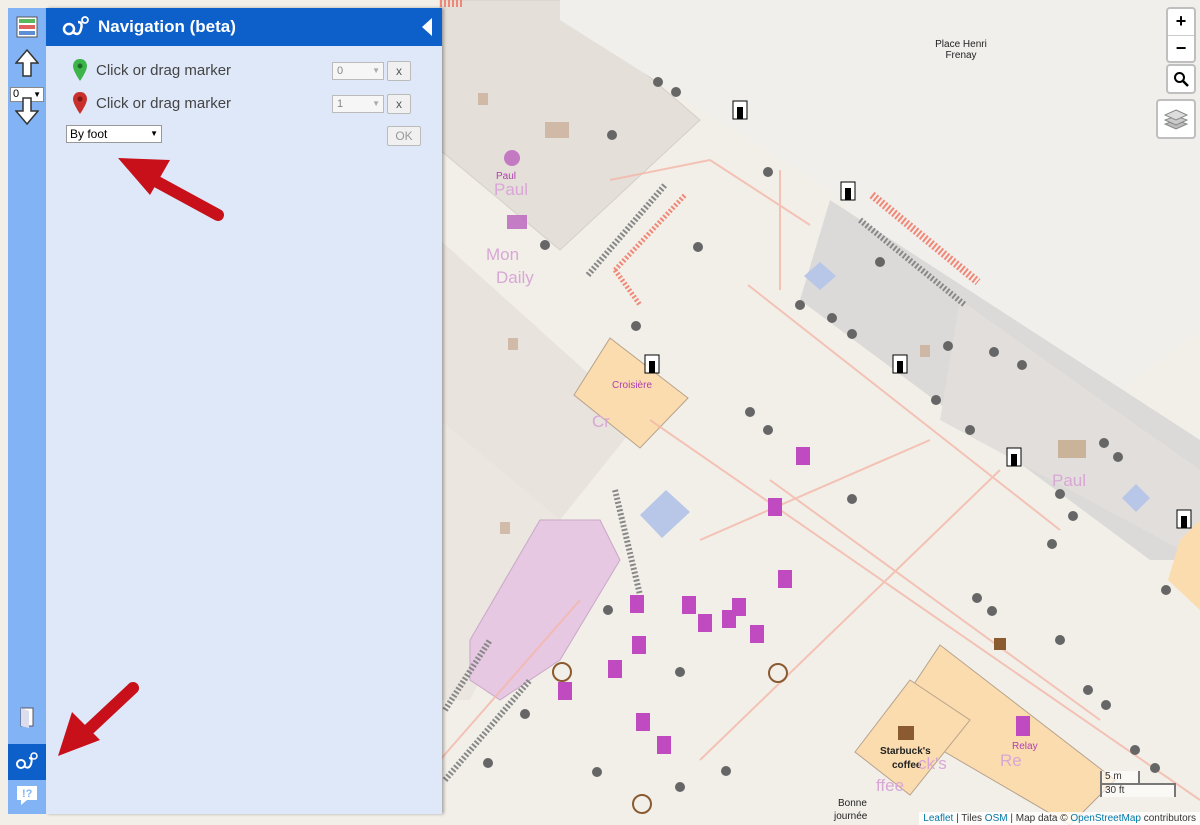 This screenshot has height=825, width=1200. Describe the element at coordinates (114, 134) in the screenshot. I see `travel-mode-select: By foot ▼` at that location.